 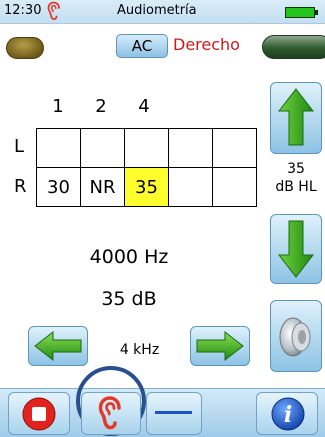 What do you see at coordinates (144, 106) in the screenshot?
I see `column-header-4: 4` at bounding box center [144, 106].